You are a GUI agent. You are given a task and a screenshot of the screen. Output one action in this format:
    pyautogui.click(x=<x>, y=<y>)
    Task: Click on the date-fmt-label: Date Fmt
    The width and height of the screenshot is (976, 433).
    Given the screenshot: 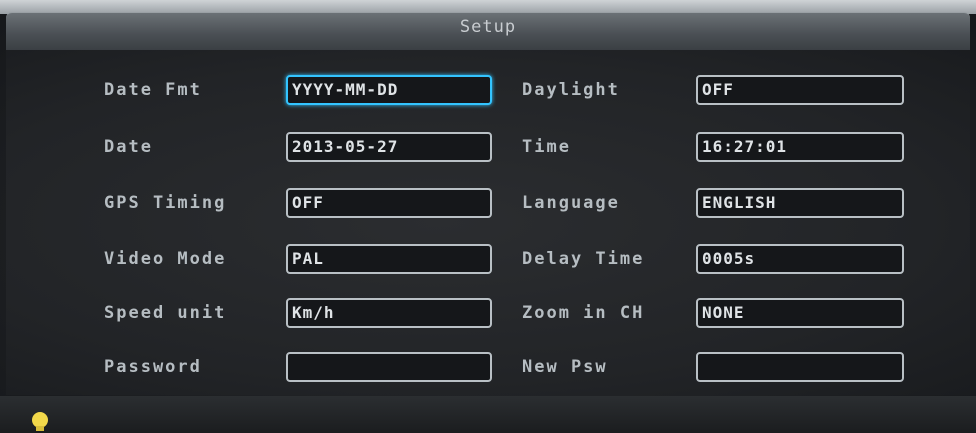 What is the action you would take?
    pyautogui.click(x=153, y=90)
    